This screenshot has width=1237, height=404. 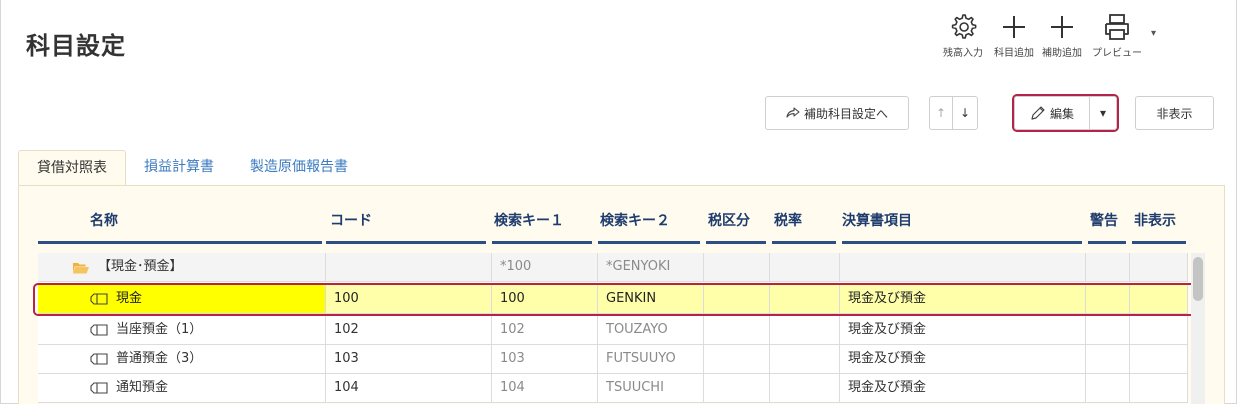 What do you see at coordinates (72, 168) in the screenshot?
I see `tab-balance-sheet: 貸借対照表` at bounding box center [72, 168].